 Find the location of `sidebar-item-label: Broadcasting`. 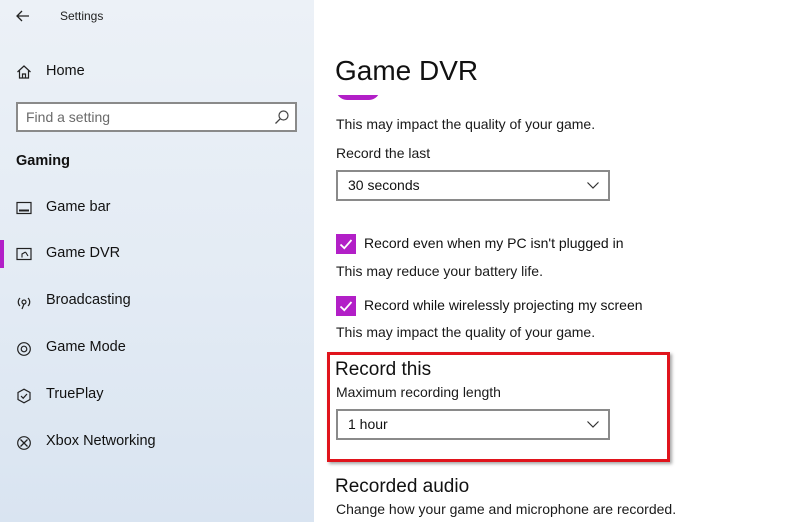

sidebar-item-label: Broadcasting is located at coordinates (88, 300).